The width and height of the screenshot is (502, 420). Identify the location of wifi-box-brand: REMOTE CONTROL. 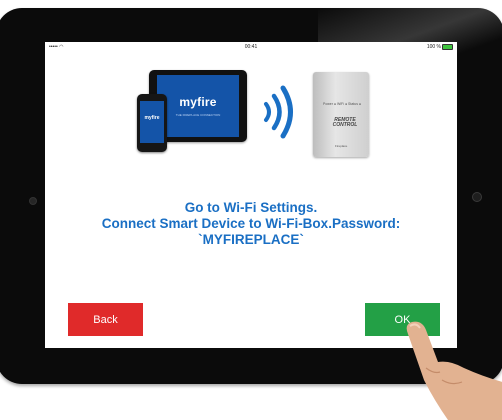
(345, 122).